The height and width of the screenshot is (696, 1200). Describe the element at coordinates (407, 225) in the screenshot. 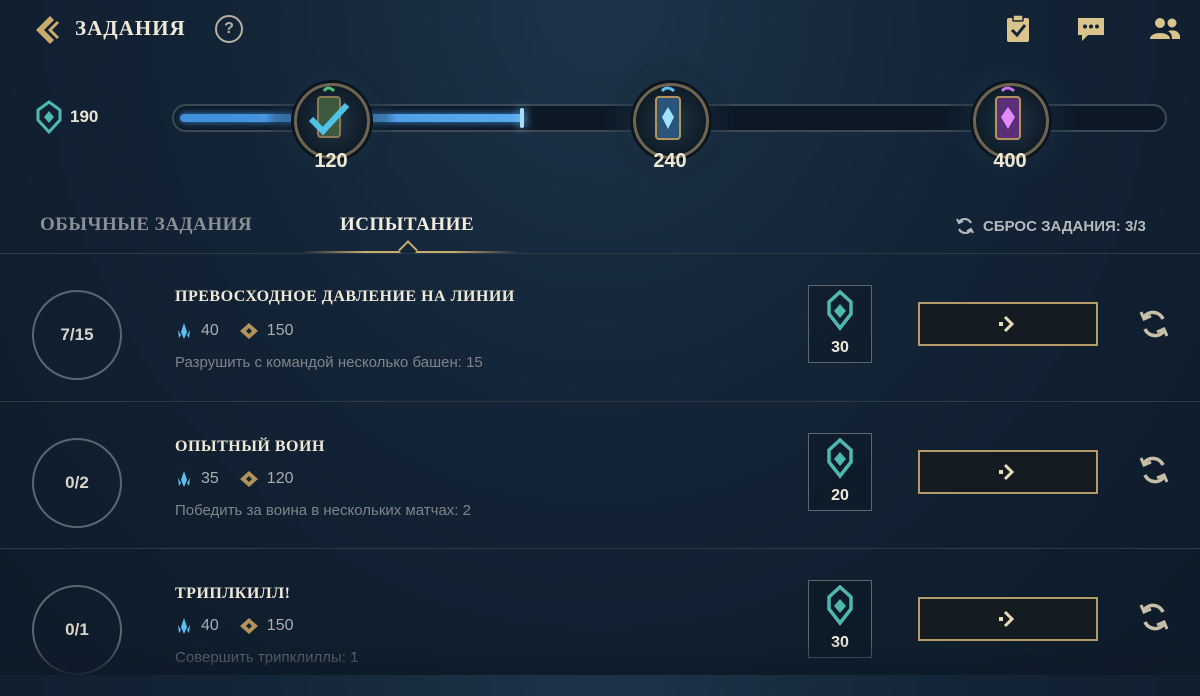

I see `tab-challenge: ИСПЫТАНИЕ` at that location.